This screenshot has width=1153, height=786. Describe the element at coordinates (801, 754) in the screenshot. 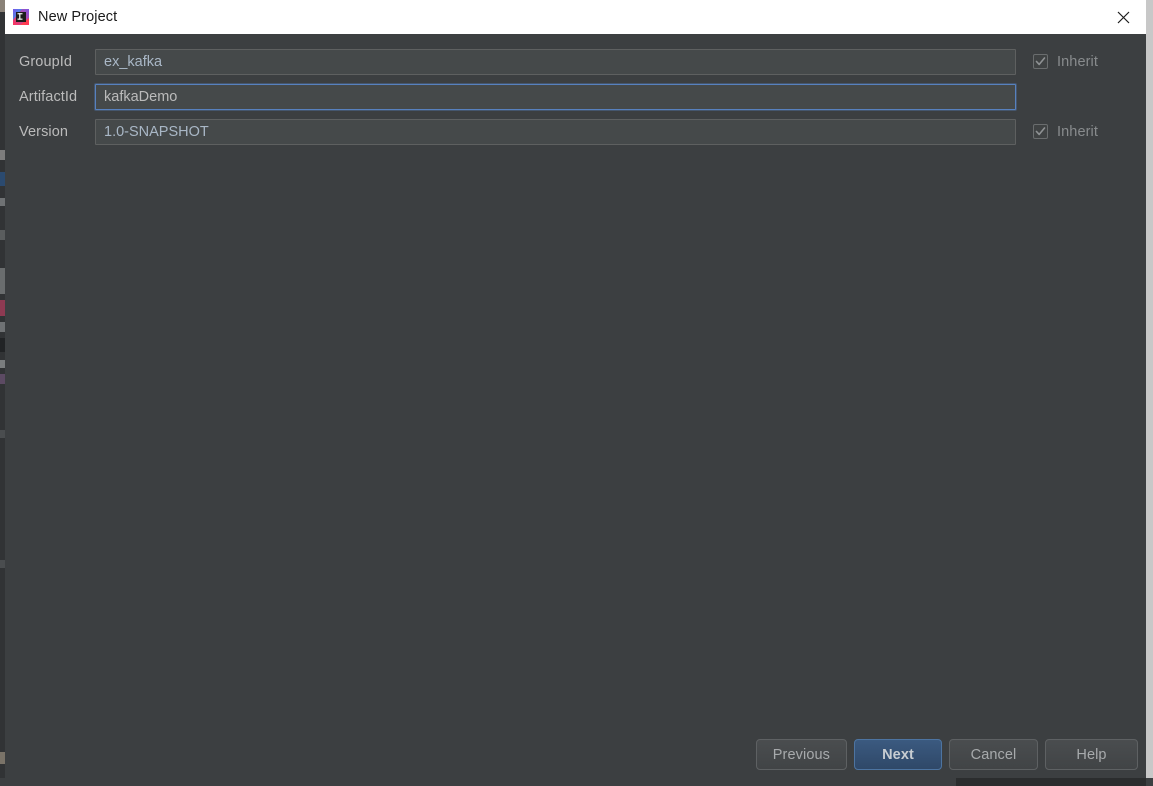

I see `previous-button: Previous` at that location.